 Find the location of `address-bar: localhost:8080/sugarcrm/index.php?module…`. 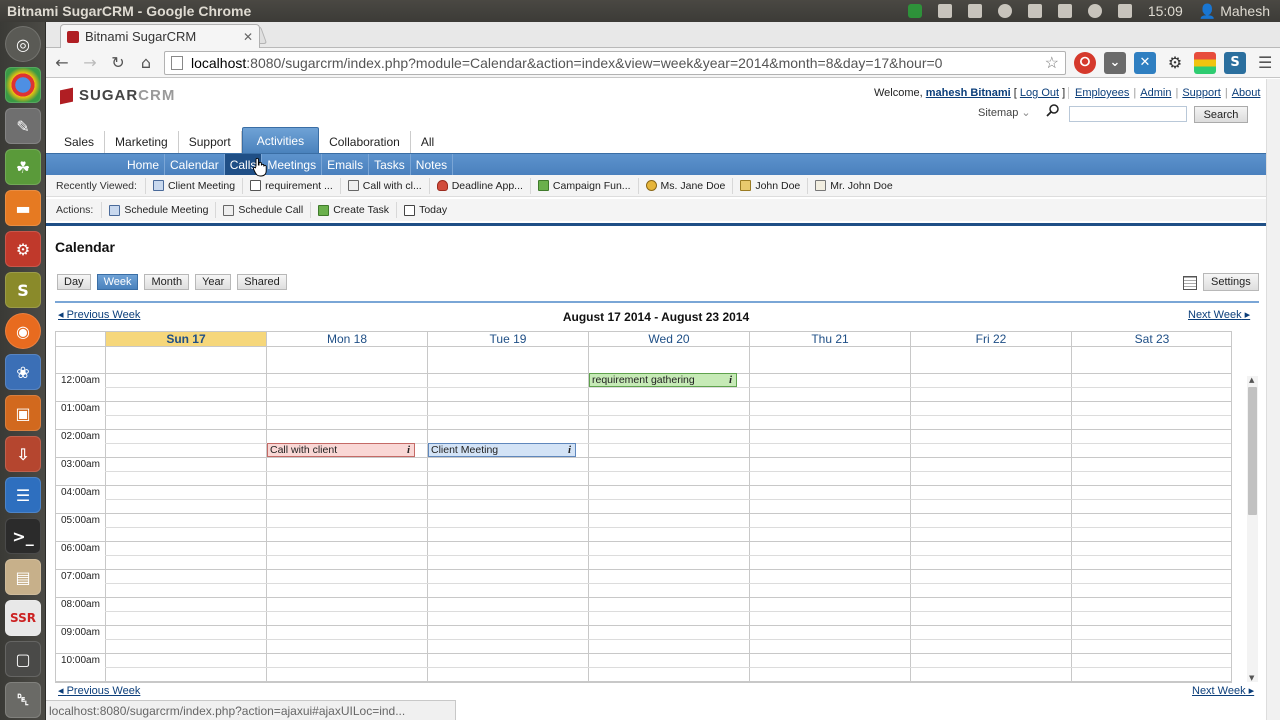

address-bar: localhost:8080/sugarcrm/index.php?module… is located at coordinates (615, 62).